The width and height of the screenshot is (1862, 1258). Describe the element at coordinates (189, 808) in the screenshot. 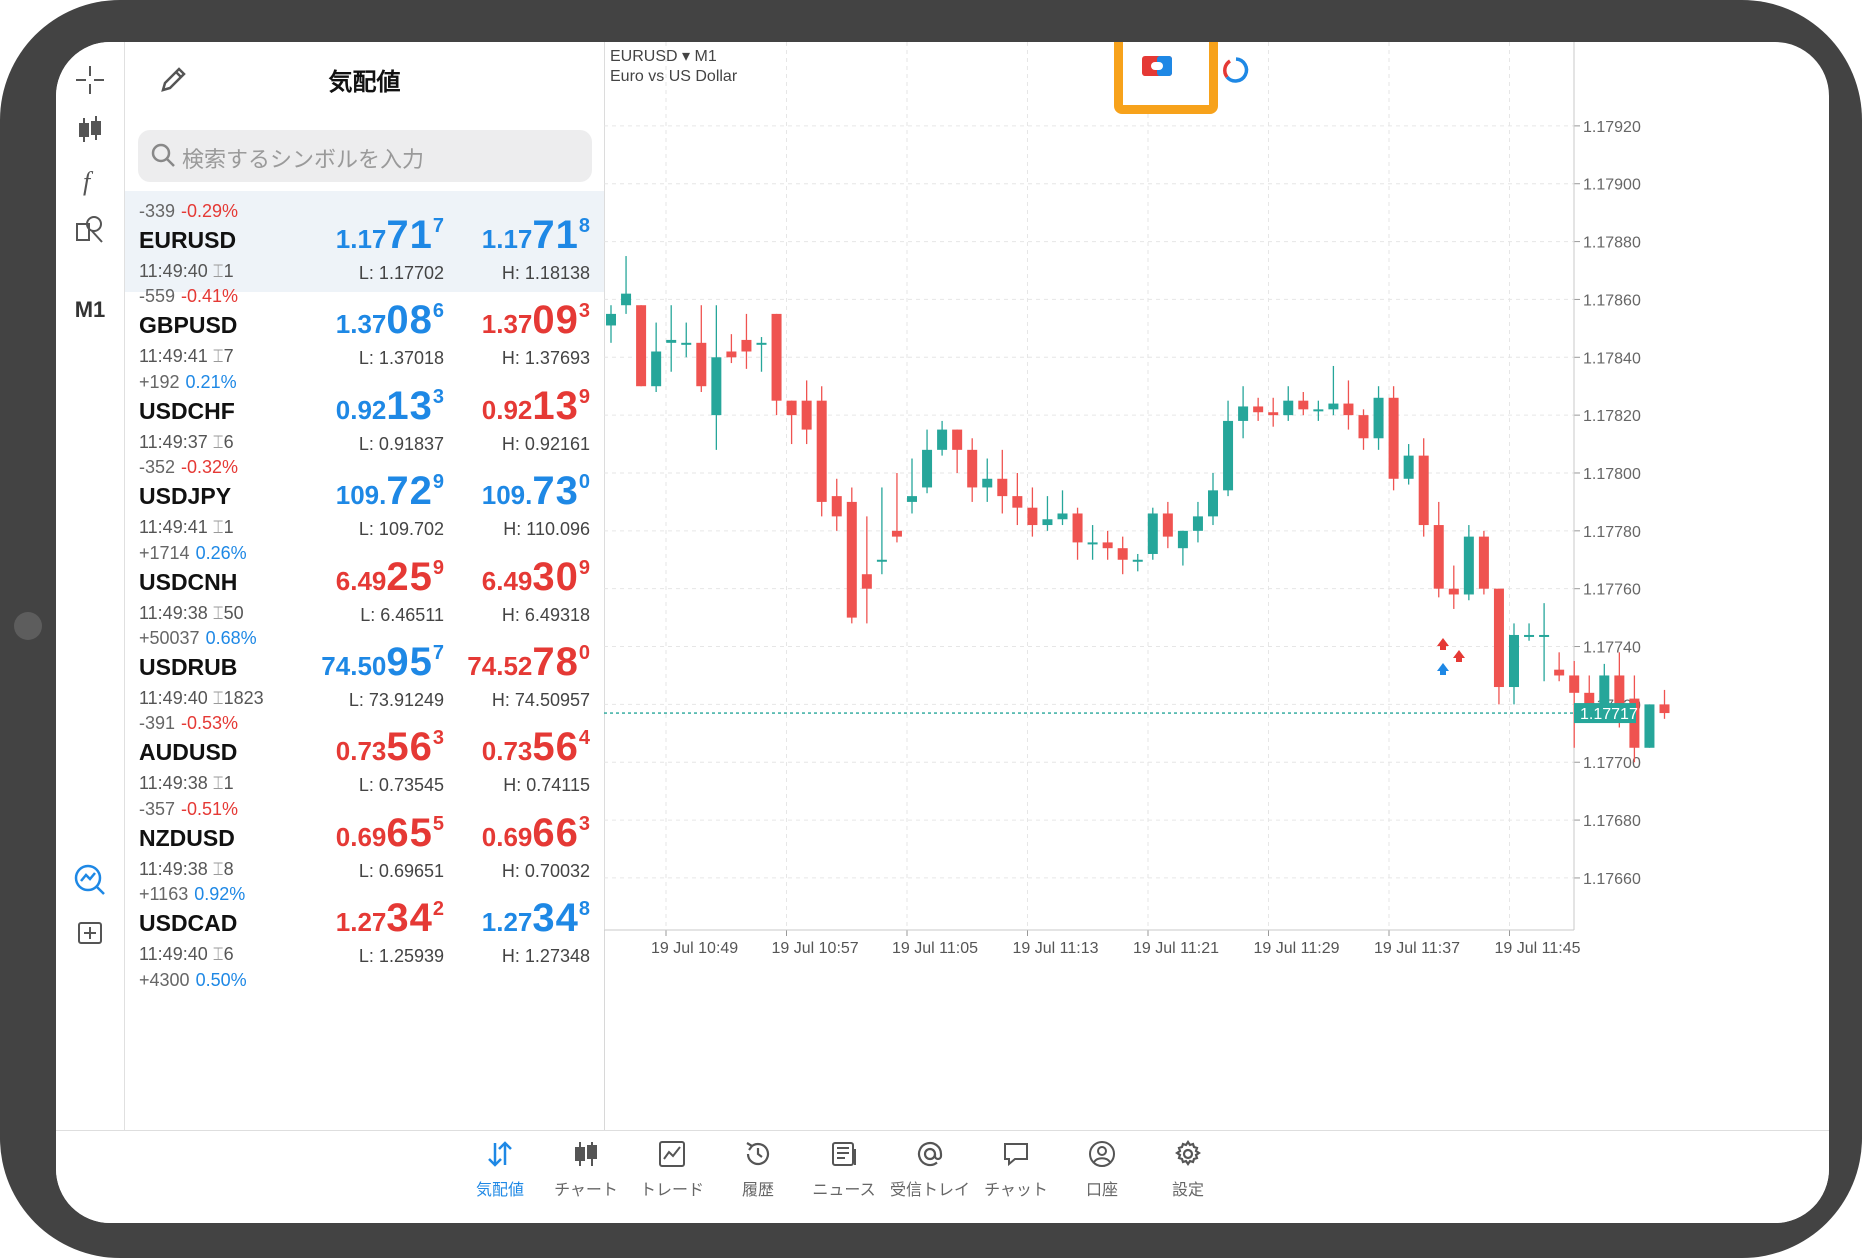

I see `change-value: -357 -0.51%` at that location.